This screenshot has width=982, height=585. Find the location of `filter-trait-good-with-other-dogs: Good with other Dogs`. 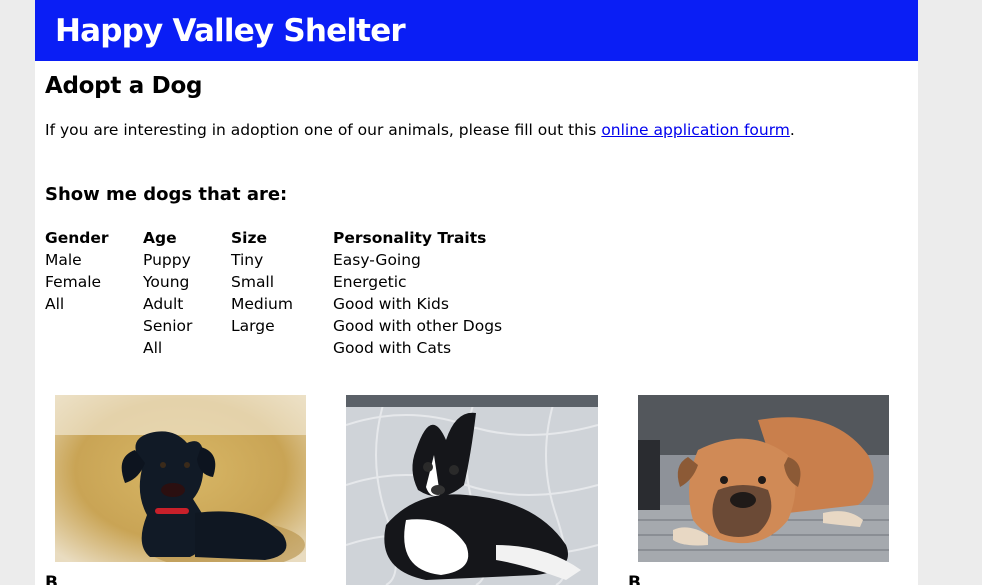

filter-trait-good-with-other-dogs: Good with other Dogs is located at coordinates (433, 326).